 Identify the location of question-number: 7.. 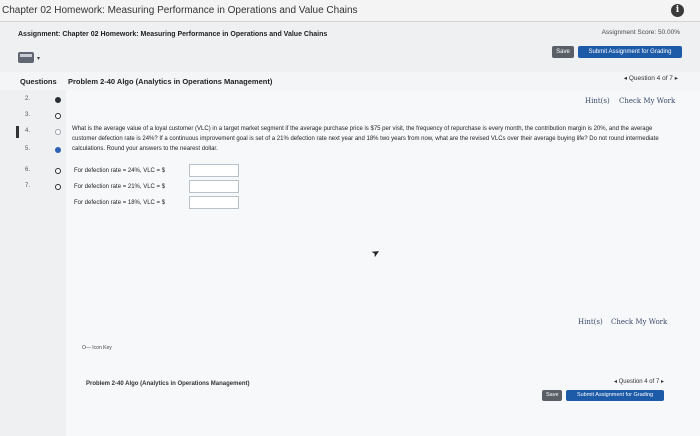
(28, 186).